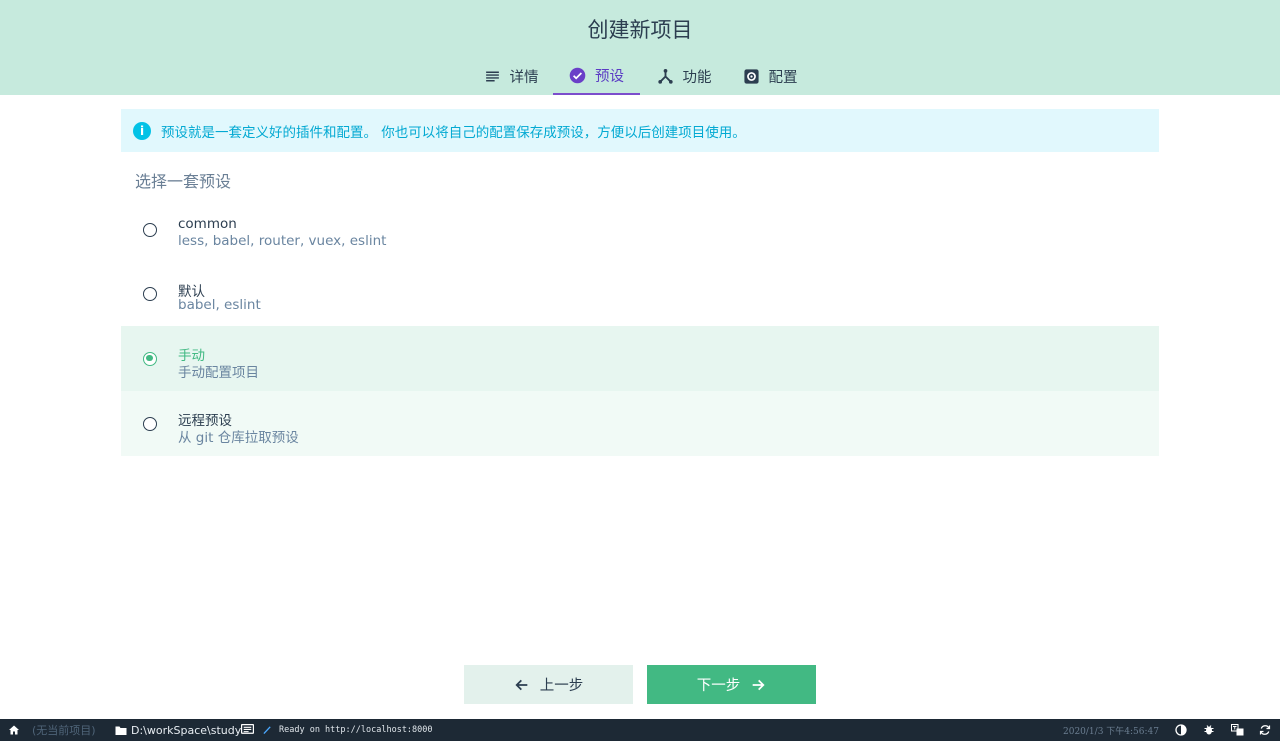 The width and height of the screenshot is (1280, 741). What do you see at coordinates (142, 130) in the screenshot?
I see `info-icon: i` at bounding box center [142, 130].